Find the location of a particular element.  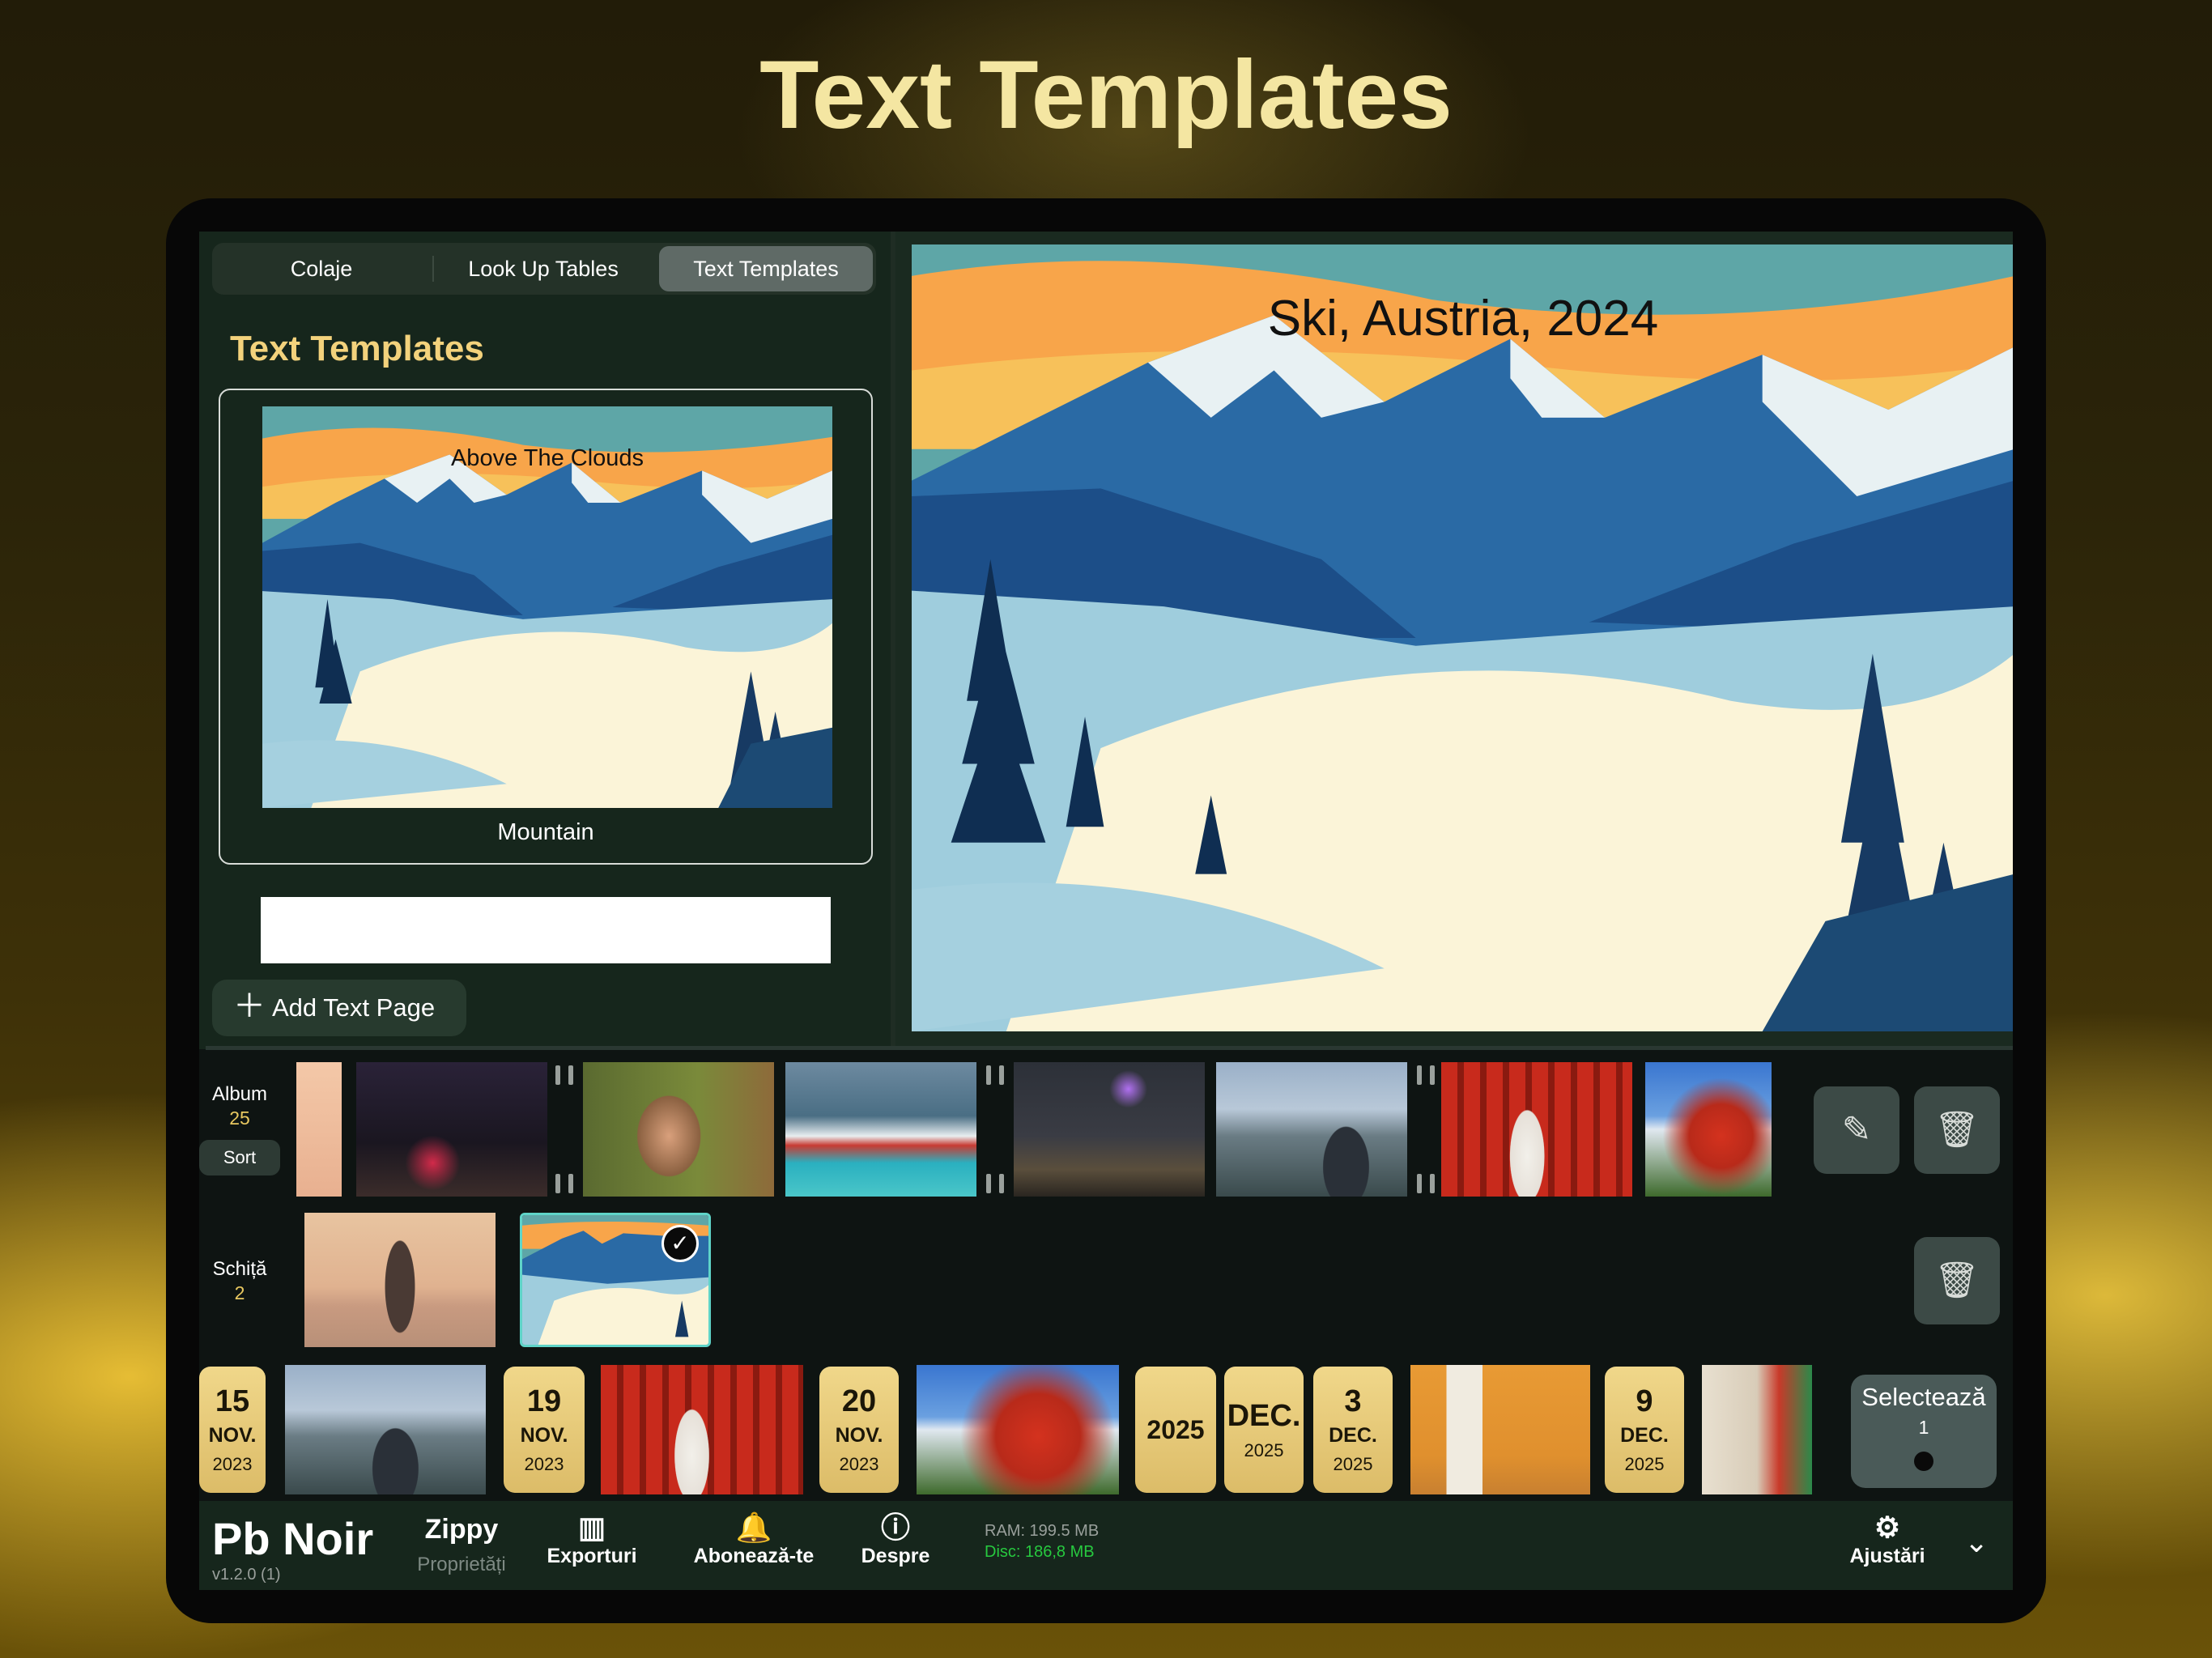

project-properties-button: Zippy Proprietăți is located at coordinates (462, 1545).